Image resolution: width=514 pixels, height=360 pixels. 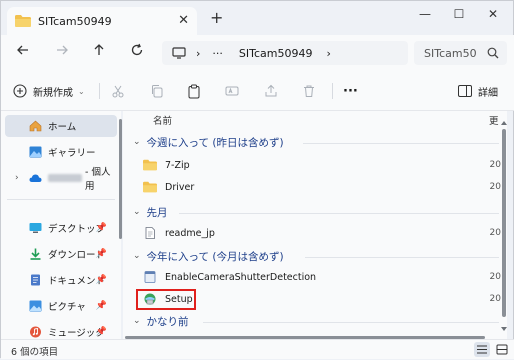 What do you see at coordinates (180, 187) in the screenshot?
I see `file-name: Driver` at bounding box center [180, 187].